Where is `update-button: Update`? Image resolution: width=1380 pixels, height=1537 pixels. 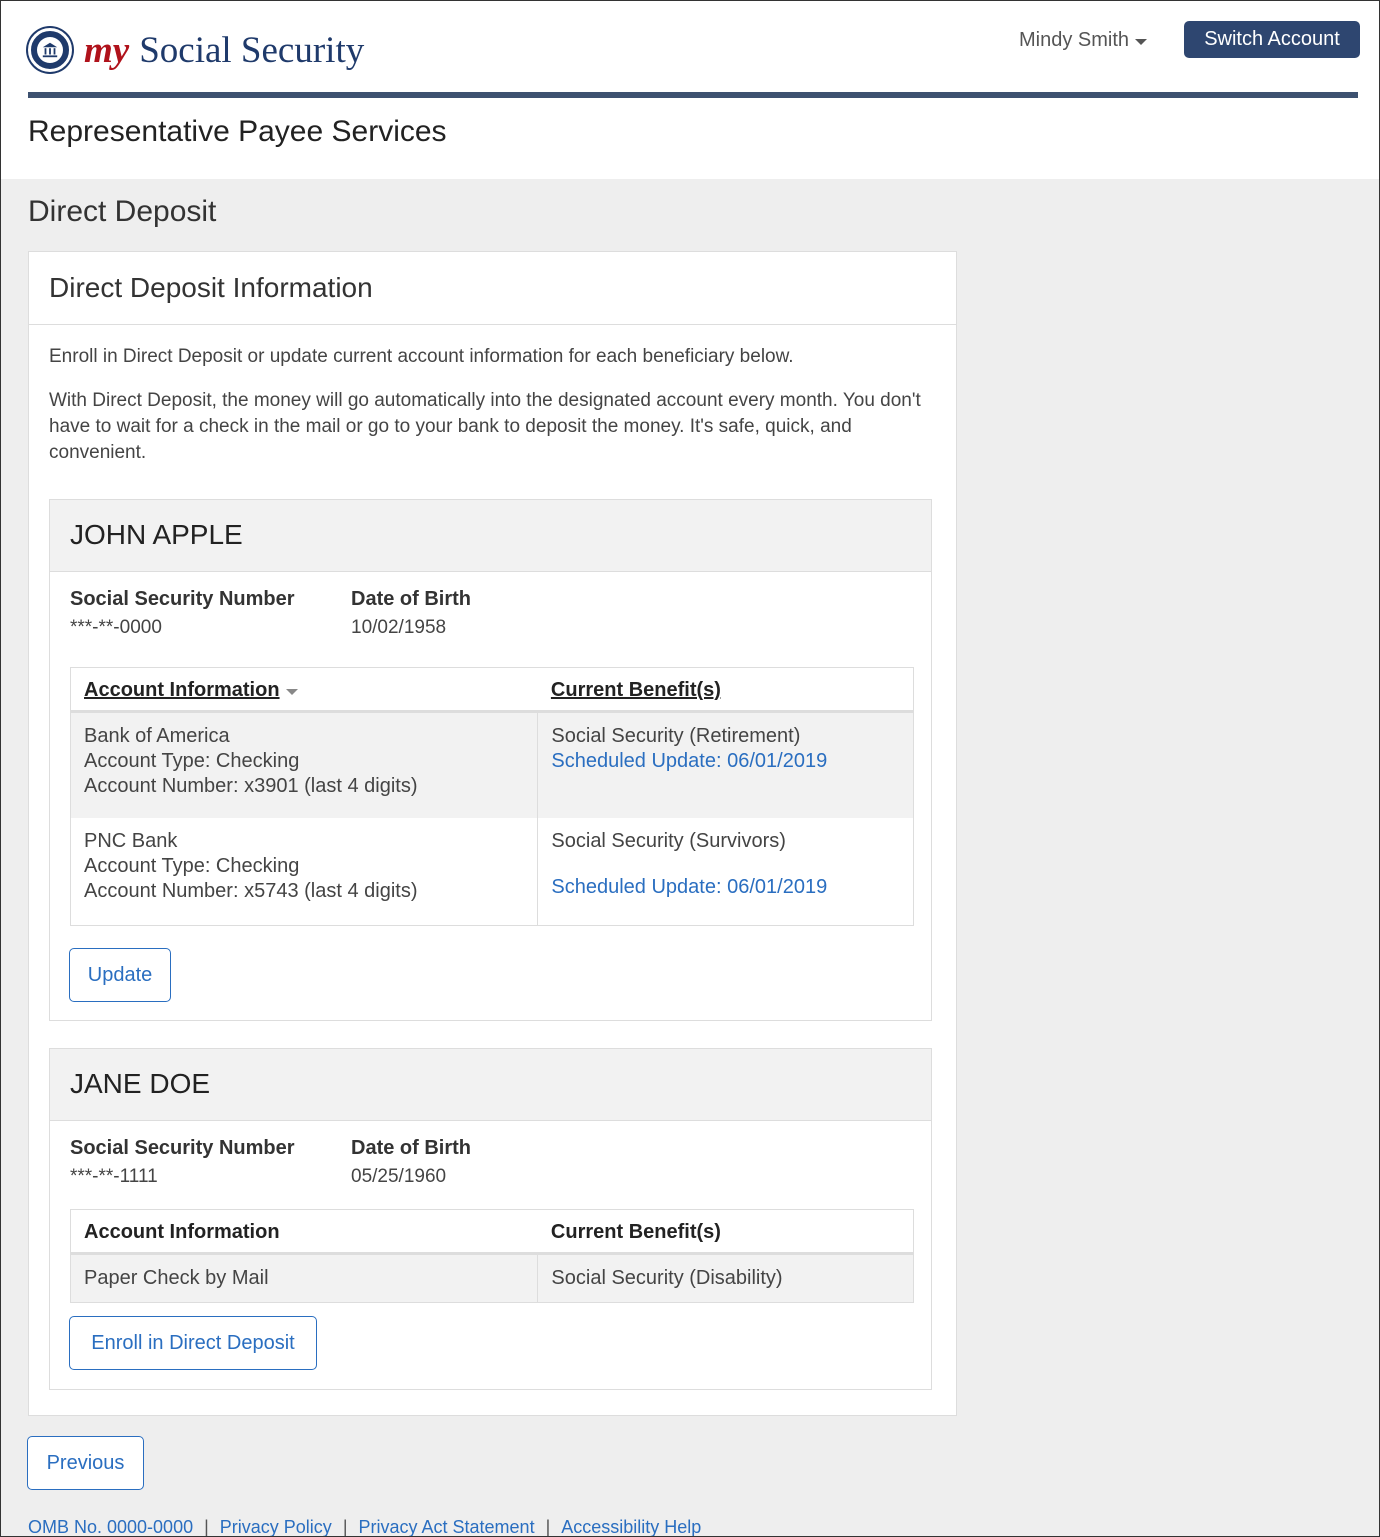
update-button: Update is located at coordinates (120, 975).